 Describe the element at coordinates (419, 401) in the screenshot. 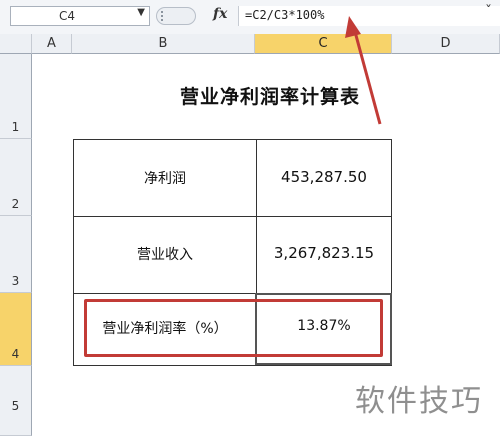

I see `watermark-text: 软件技巧` at that location.